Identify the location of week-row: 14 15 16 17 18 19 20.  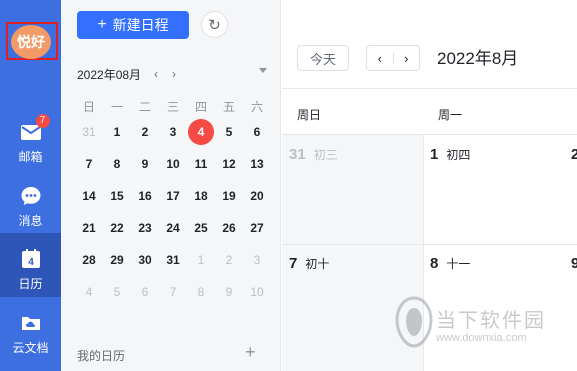
(173, 196).